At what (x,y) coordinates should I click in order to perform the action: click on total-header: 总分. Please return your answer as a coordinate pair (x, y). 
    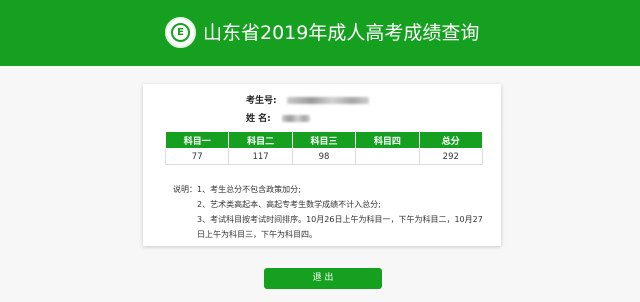
    Looking at the image, I should click on (451, 140).